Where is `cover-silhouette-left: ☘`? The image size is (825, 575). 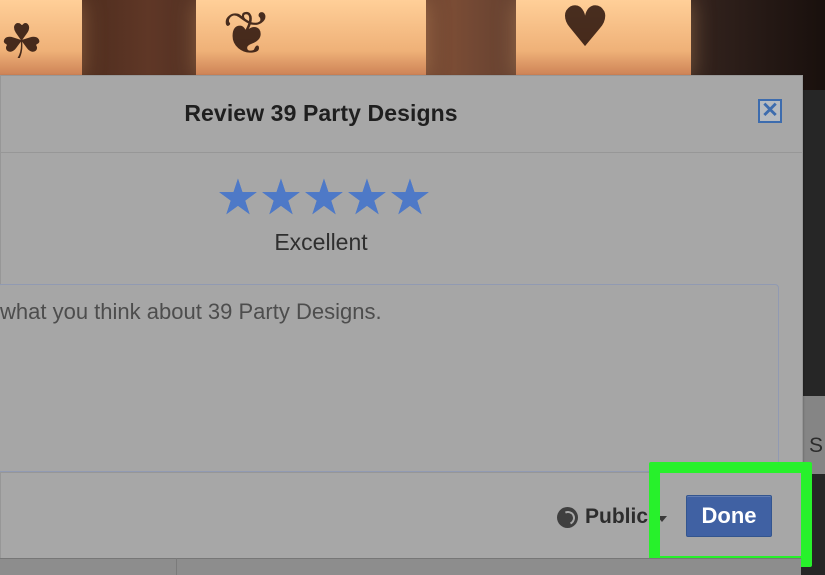
cover-silhouette-left: ☘ is located at coordinates (22, 42).